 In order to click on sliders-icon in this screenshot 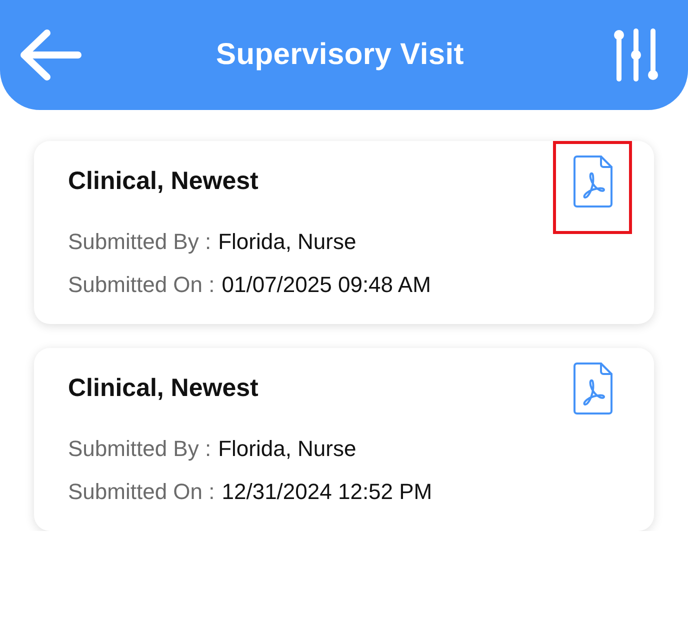, I will do `click(636, 55)`.